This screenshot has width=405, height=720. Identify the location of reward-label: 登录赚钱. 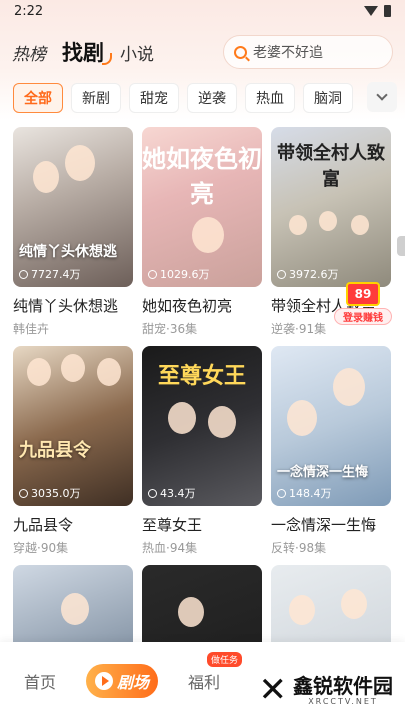
(363, 316).